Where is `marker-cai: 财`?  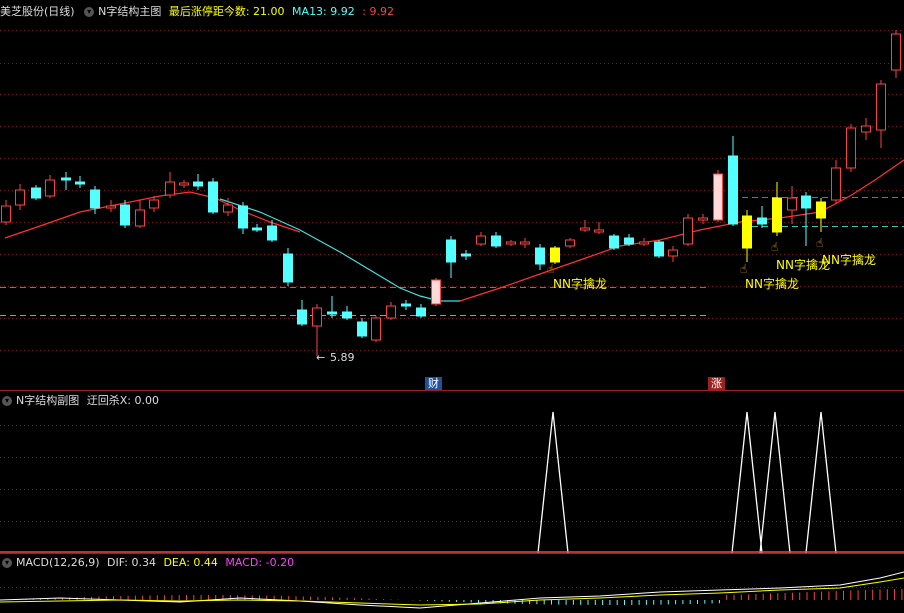
marker-cai: 财 is located at coordinates (433, 383).